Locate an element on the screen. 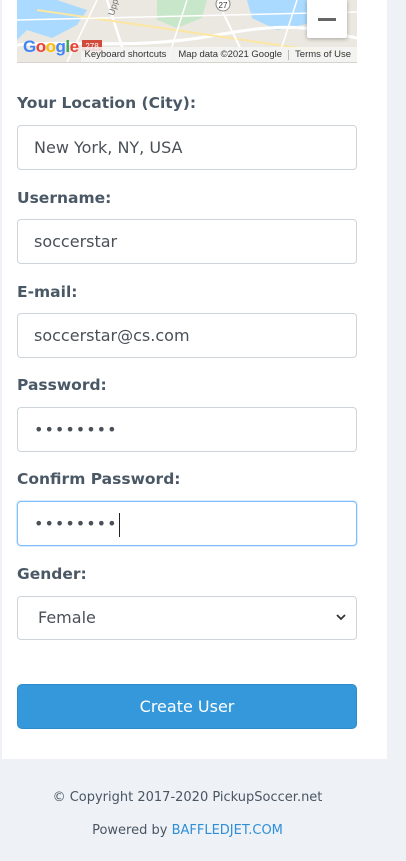 This screenshot has width=406, height=861. map-data-text: Map data ©2021 Google is located at coordinates (230, 54).